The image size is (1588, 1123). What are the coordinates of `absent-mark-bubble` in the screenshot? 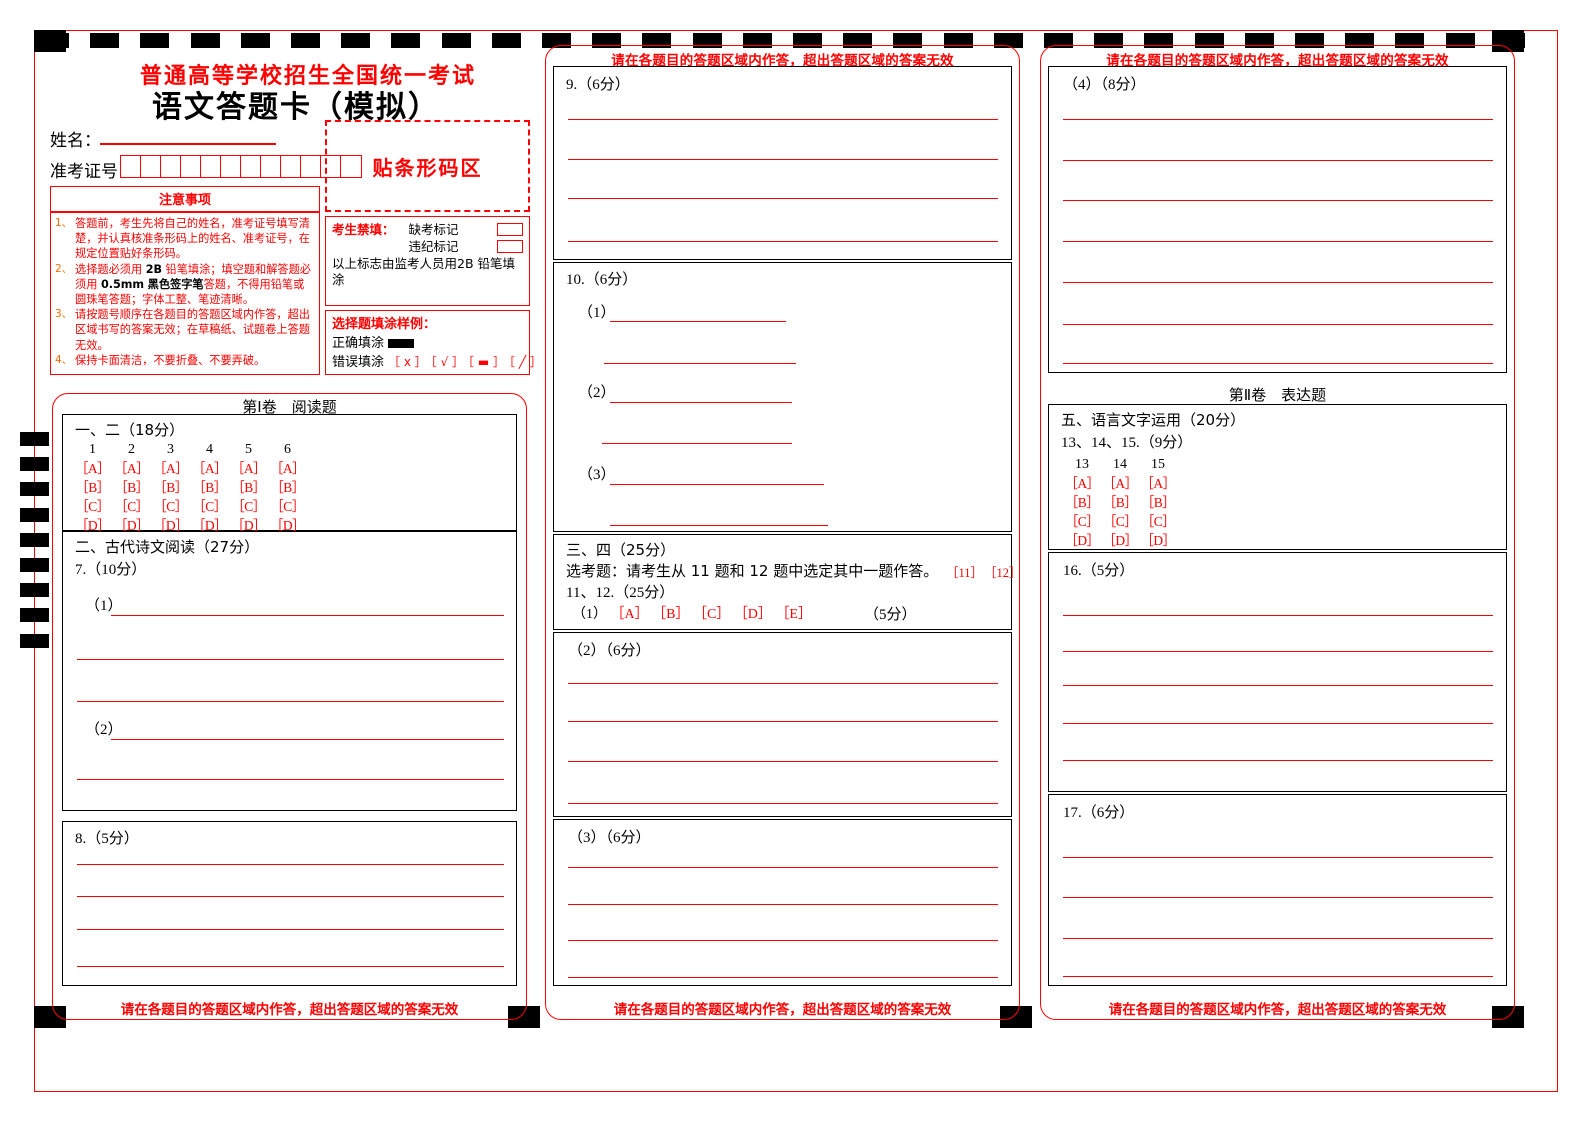 It's located at (510, 229).